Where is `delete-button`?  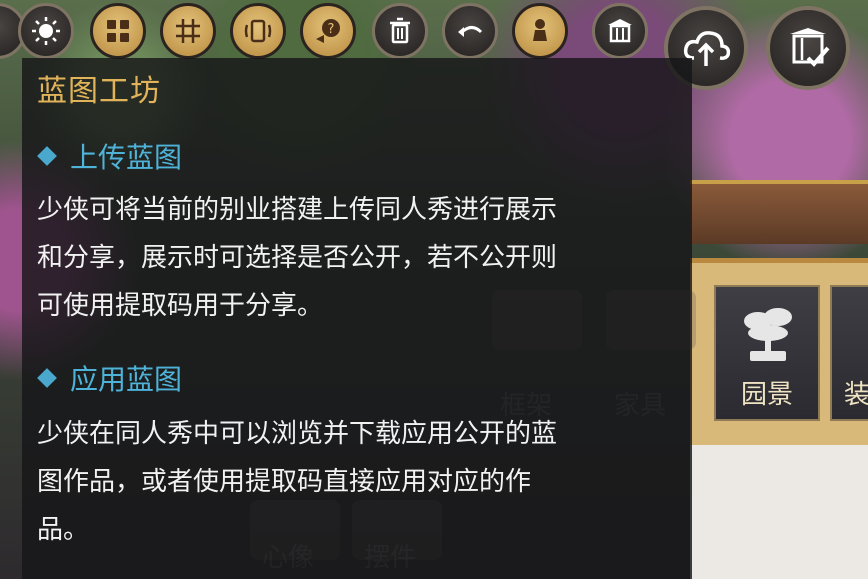 delete-button is located at coordinates (400, 31).